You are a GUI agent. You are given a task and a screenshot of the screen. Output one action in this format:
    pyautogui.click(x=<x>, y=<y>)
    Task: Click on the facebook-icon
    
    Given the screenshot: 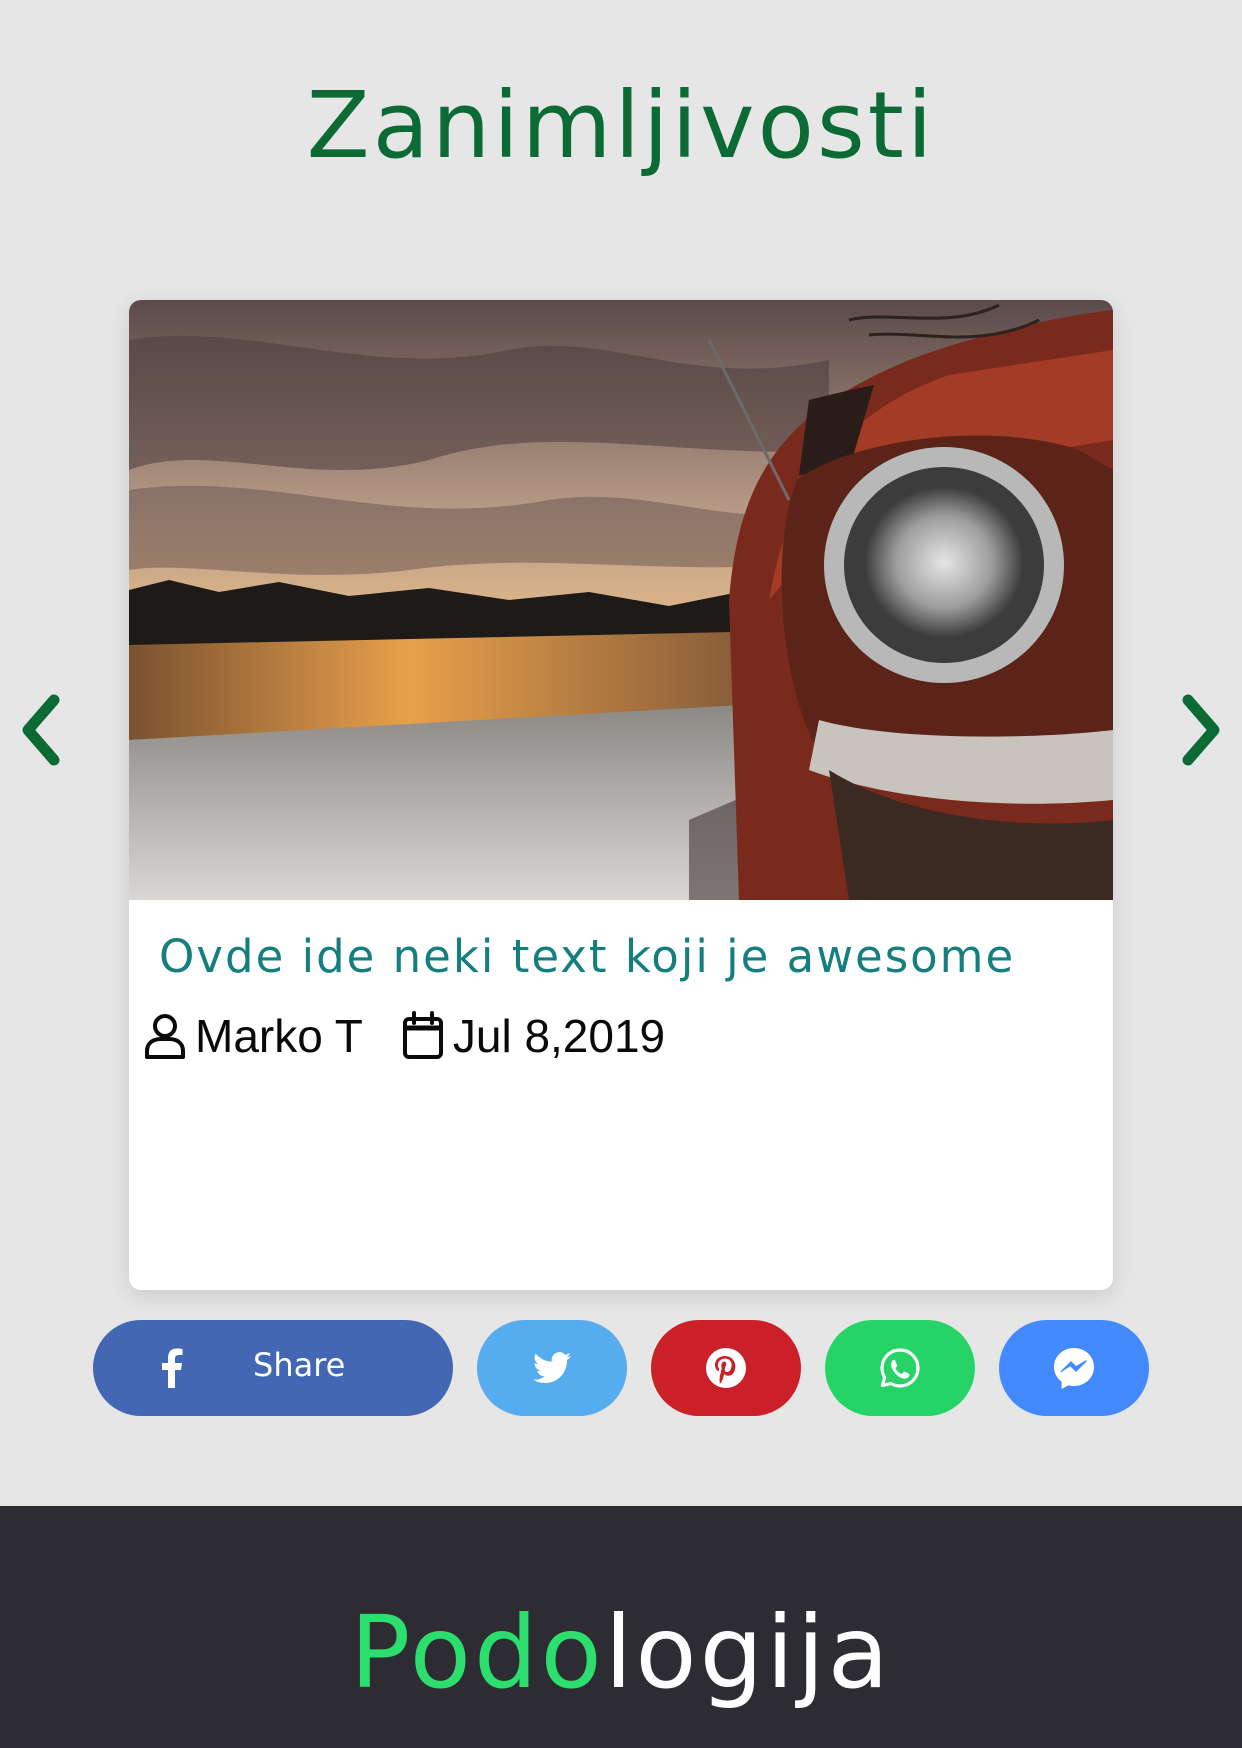 What is the action you would take?
    pyautogui.click(x=172, y=1368)
    